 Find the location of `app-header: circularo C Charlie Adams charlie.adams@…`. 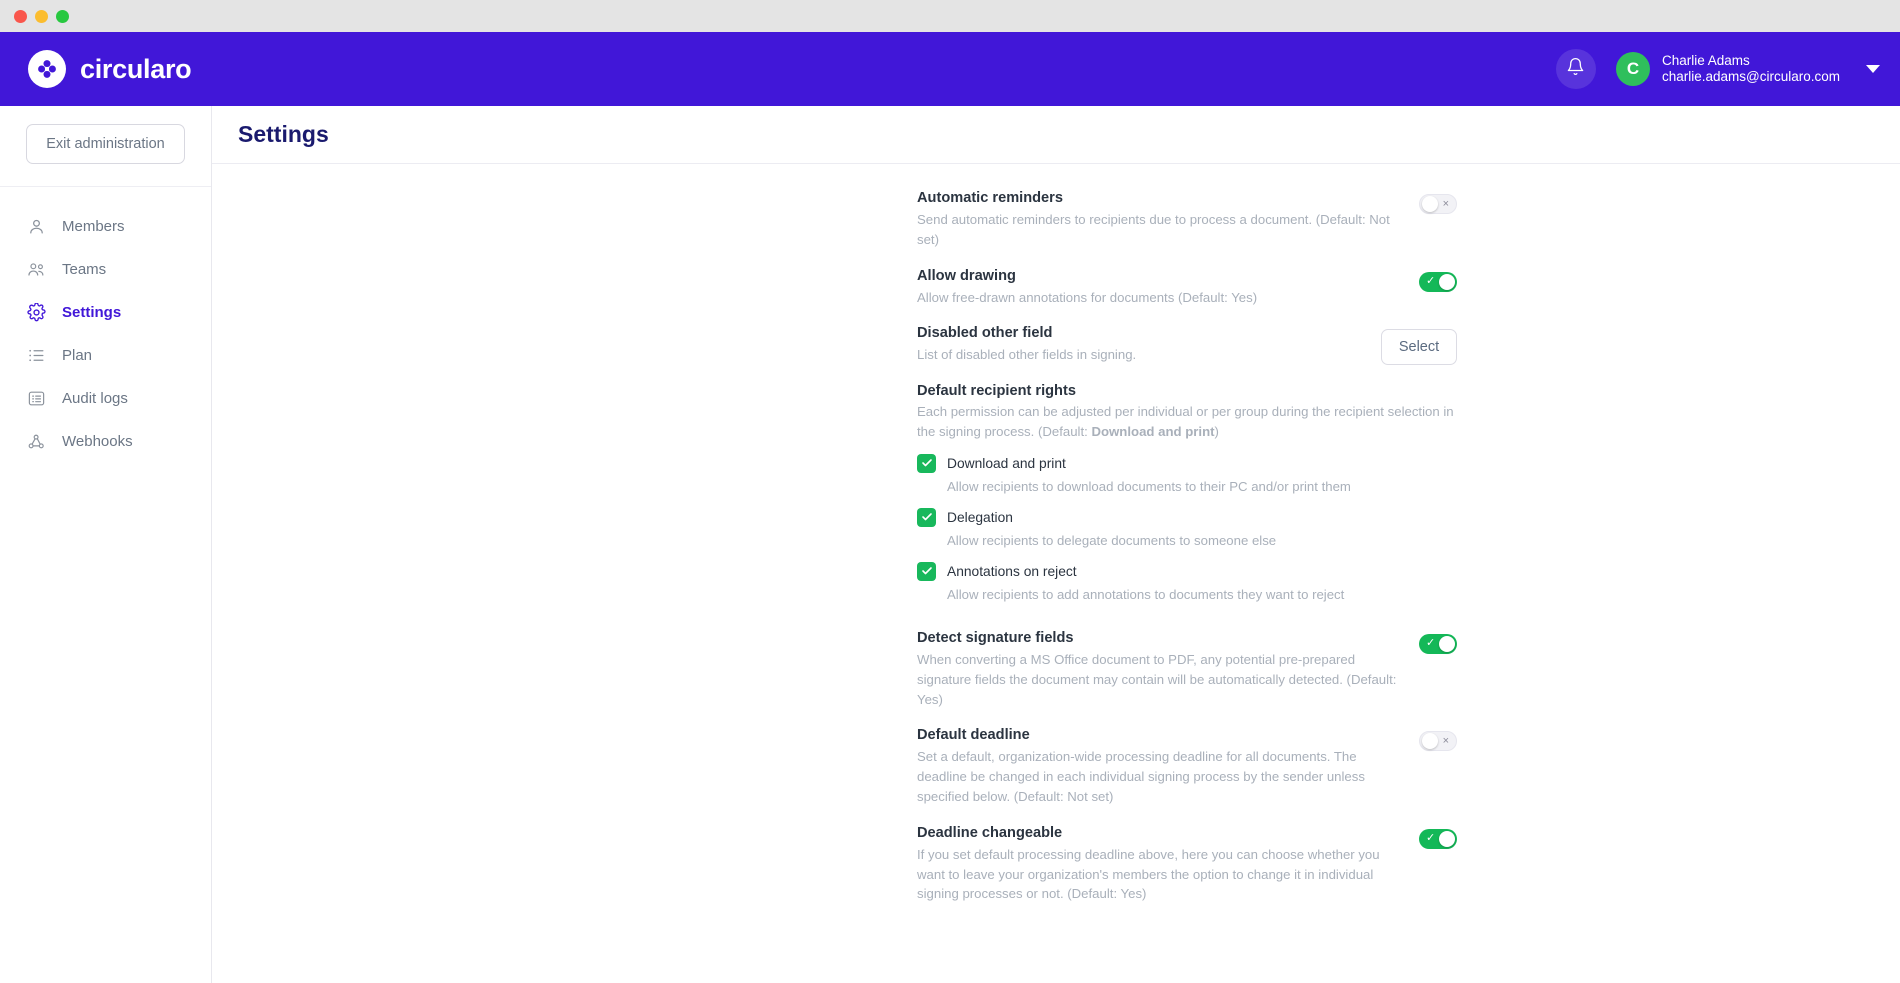

app-header: circularo C Charlie Adams charlie.adams@… is located at coordinates (950, 69).